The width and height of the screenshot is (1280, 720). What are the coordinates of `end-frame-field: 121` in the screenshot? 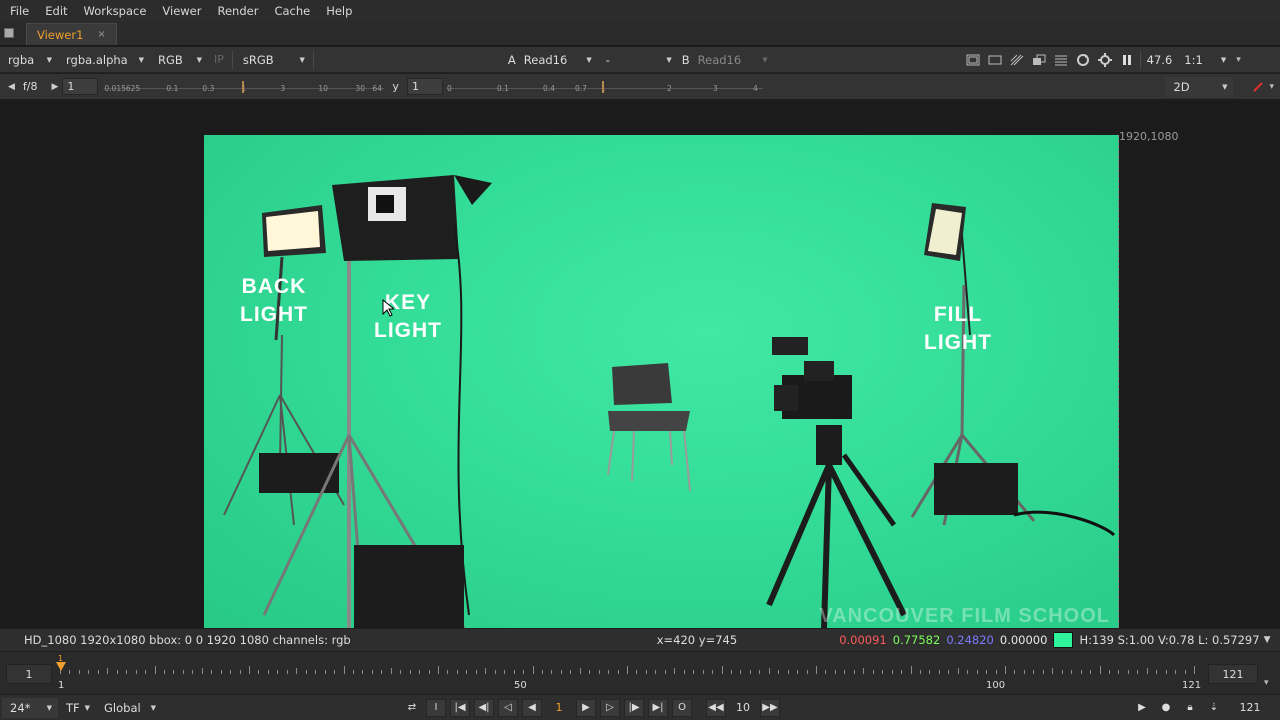 It's located at (1250, 707).